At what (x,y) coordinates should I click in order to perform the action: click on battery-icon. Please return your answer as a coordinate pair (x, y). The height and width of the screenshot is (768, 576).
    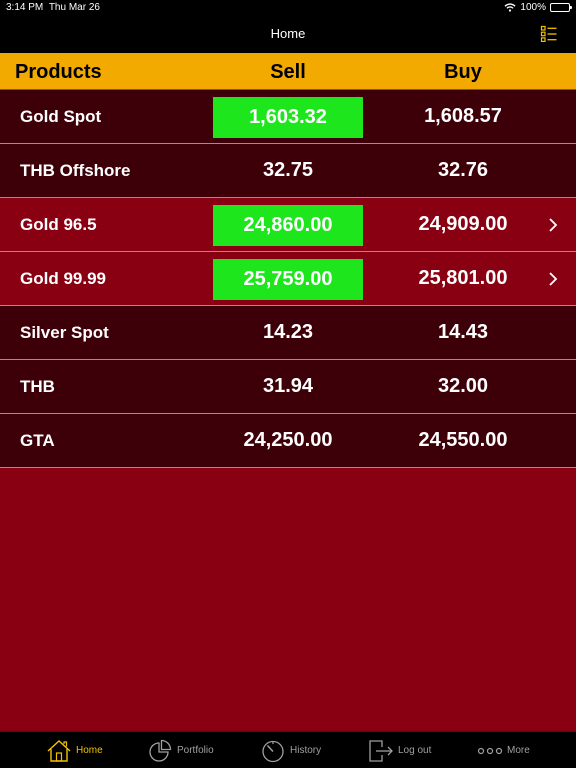
    Looking at the image, I should click on (561, 7).